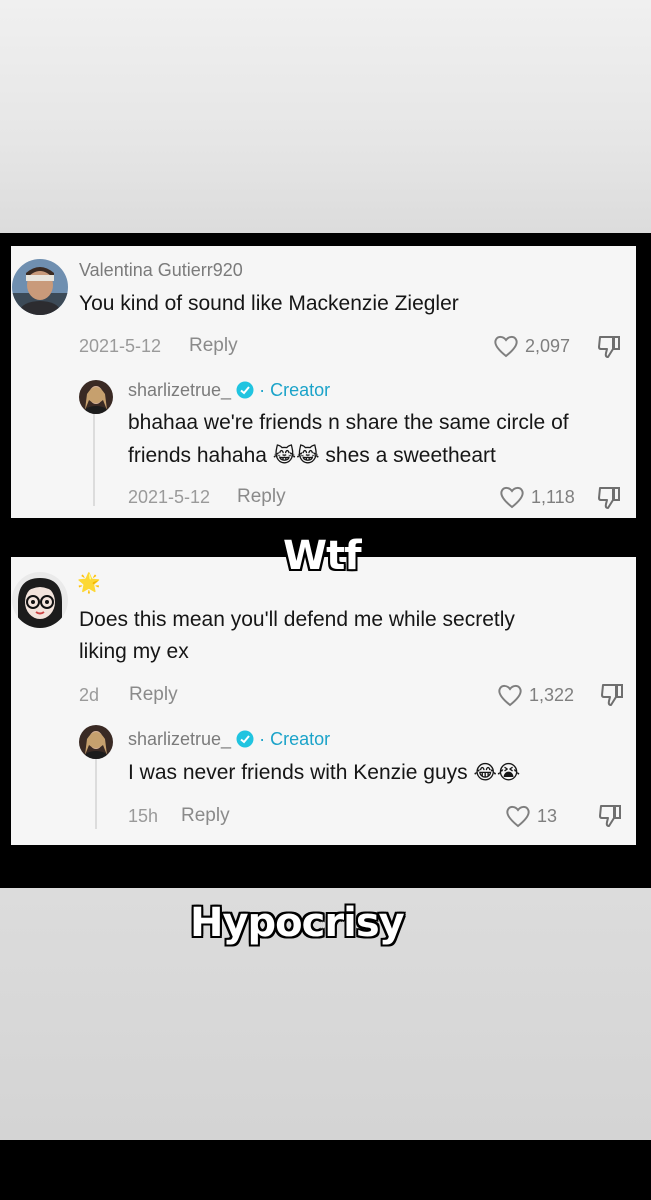 This screenshot has height=1200, width=651. I want to click on comment-2-like-button: 1,322, so click(535, 695).